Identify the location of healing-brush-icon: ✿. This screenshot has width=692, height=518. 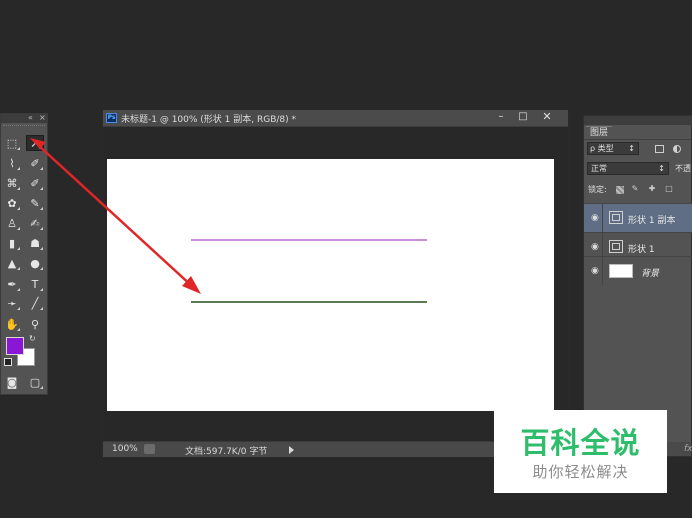
(12, 203).